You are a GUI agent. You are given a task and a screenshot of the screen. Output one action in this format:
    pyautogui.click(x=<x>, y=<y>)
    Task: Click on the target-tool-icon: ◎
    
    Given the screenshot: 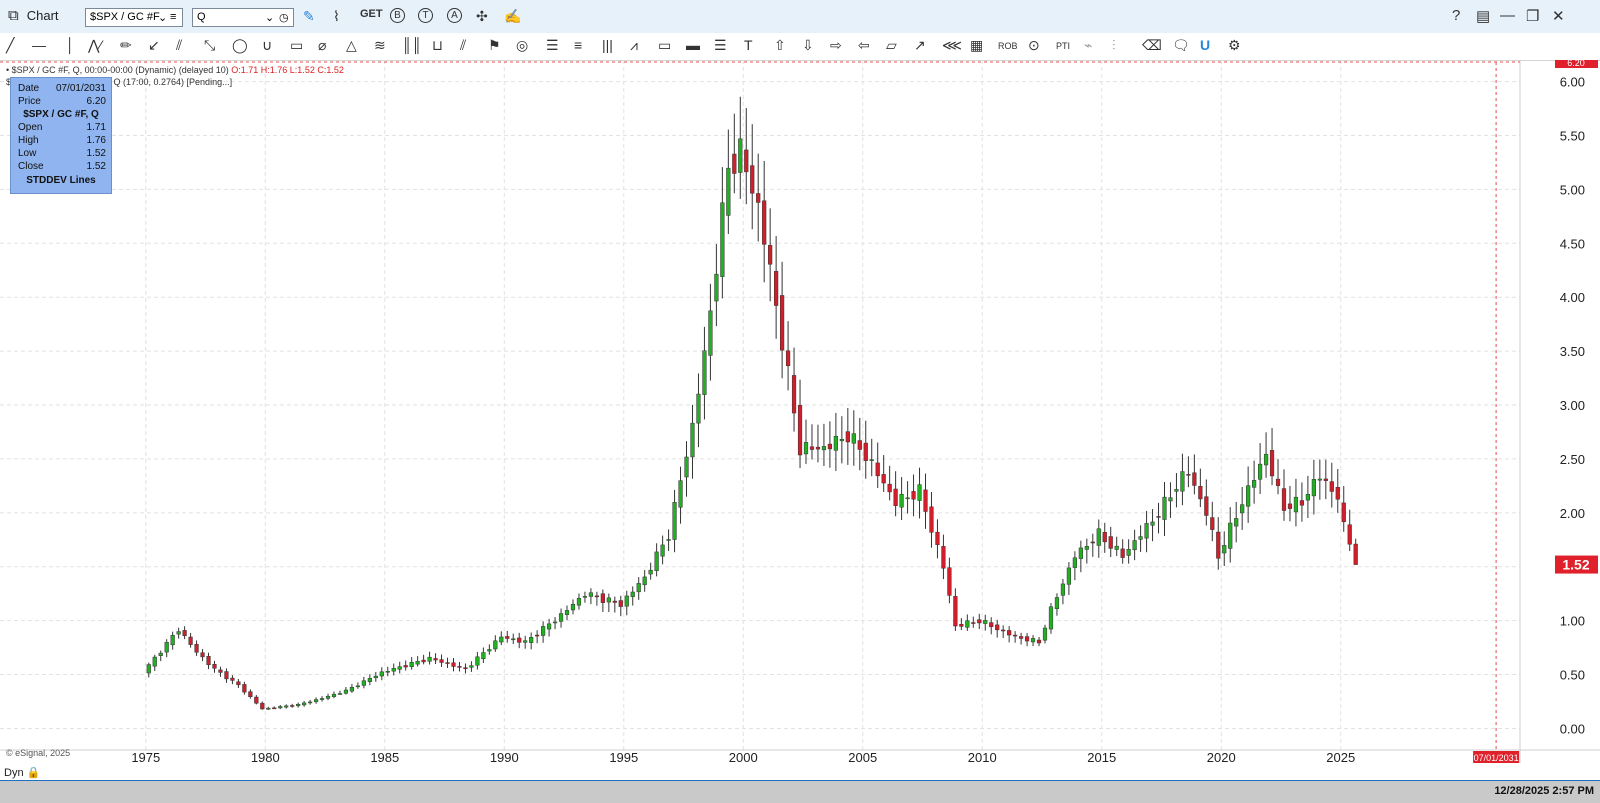 What is the action you would take?
    pyautogui.click(x=522, y=45)
    